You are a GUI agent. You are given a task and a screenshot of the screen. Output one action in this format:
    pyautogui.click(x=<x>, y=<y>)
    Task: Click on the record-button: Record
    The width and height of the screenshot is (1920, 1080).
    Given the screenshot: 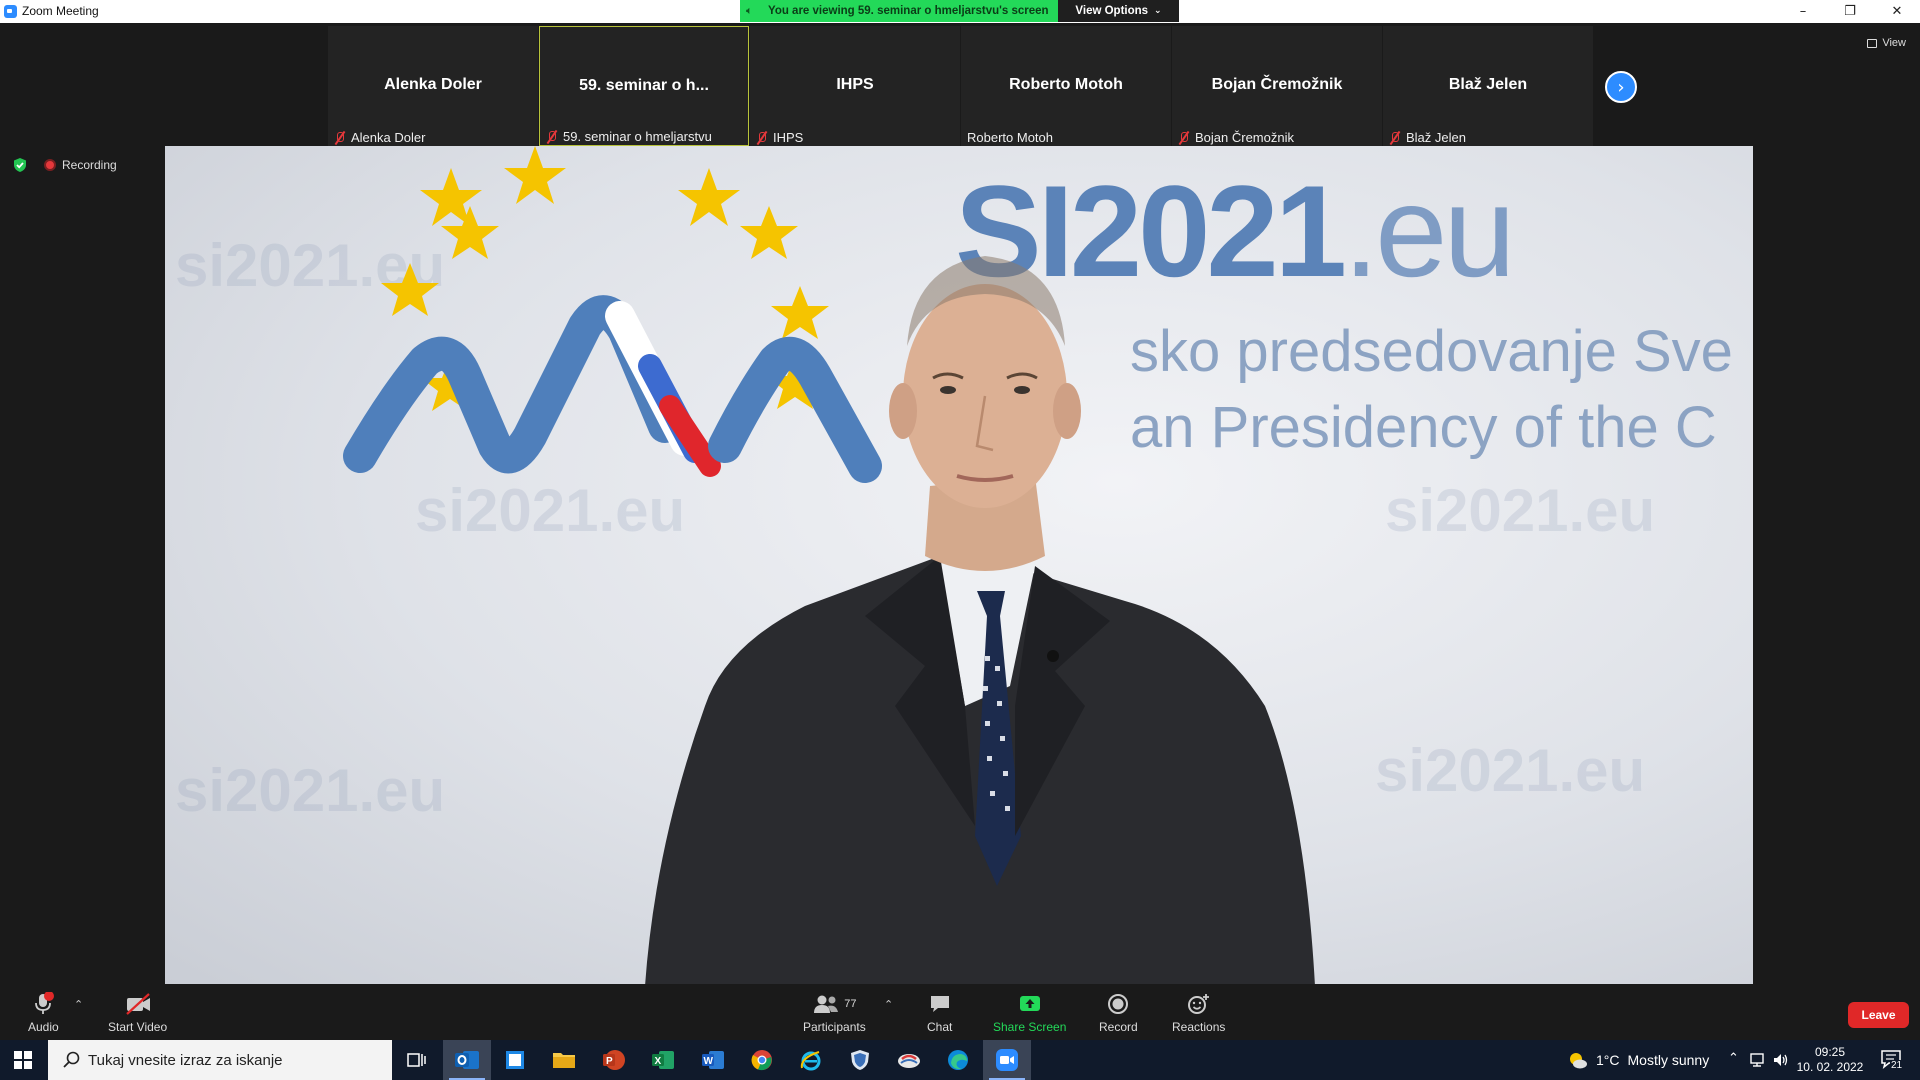 What is the action you would take?
    pyautogui.click(x=1118, y=1013)
    